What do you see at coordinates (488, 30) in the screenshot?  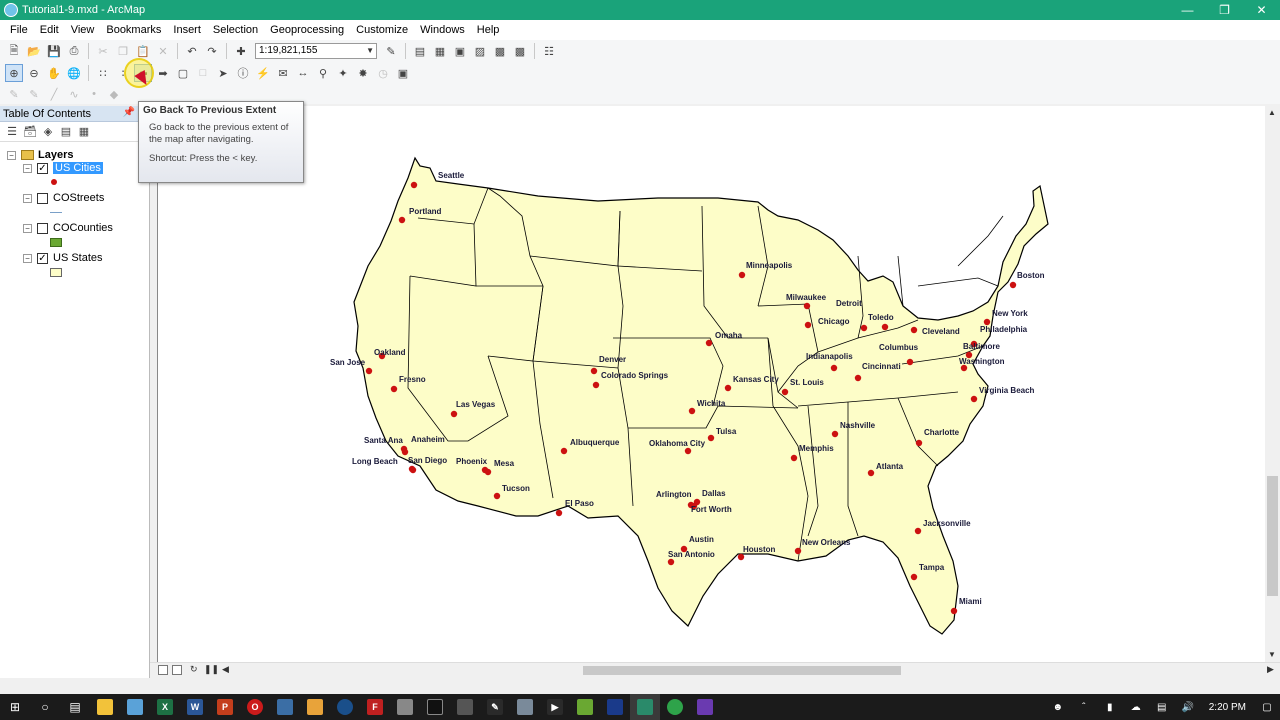 I see `menu-help: Help` at bounding box center [488, 30].